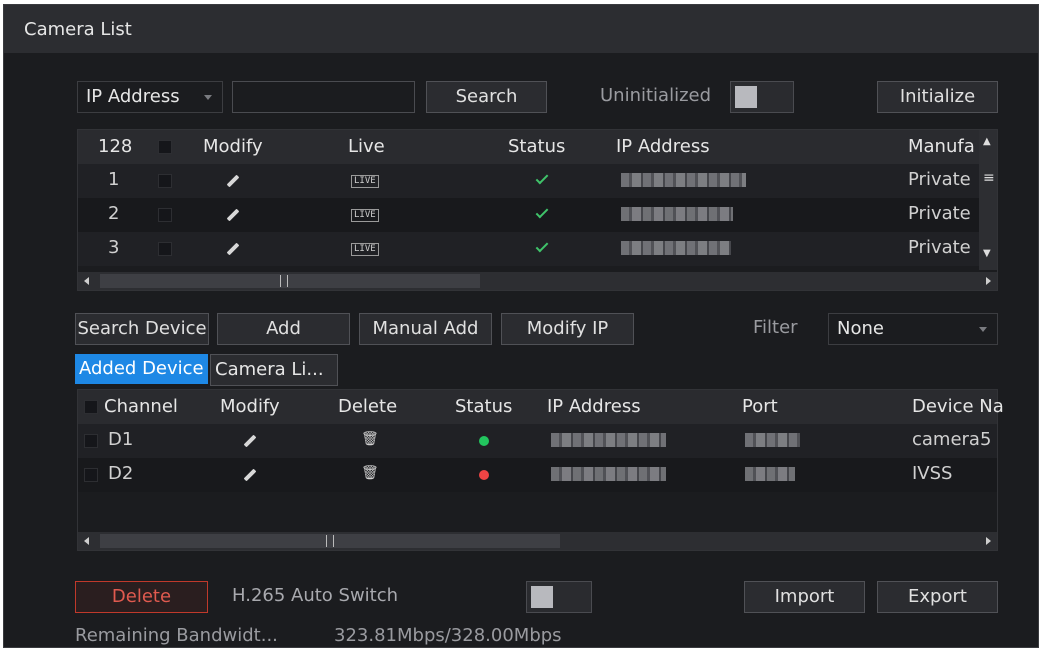 This screenshot has width=1042, height=651. I want to click on port-redacted, so click(772, 440).